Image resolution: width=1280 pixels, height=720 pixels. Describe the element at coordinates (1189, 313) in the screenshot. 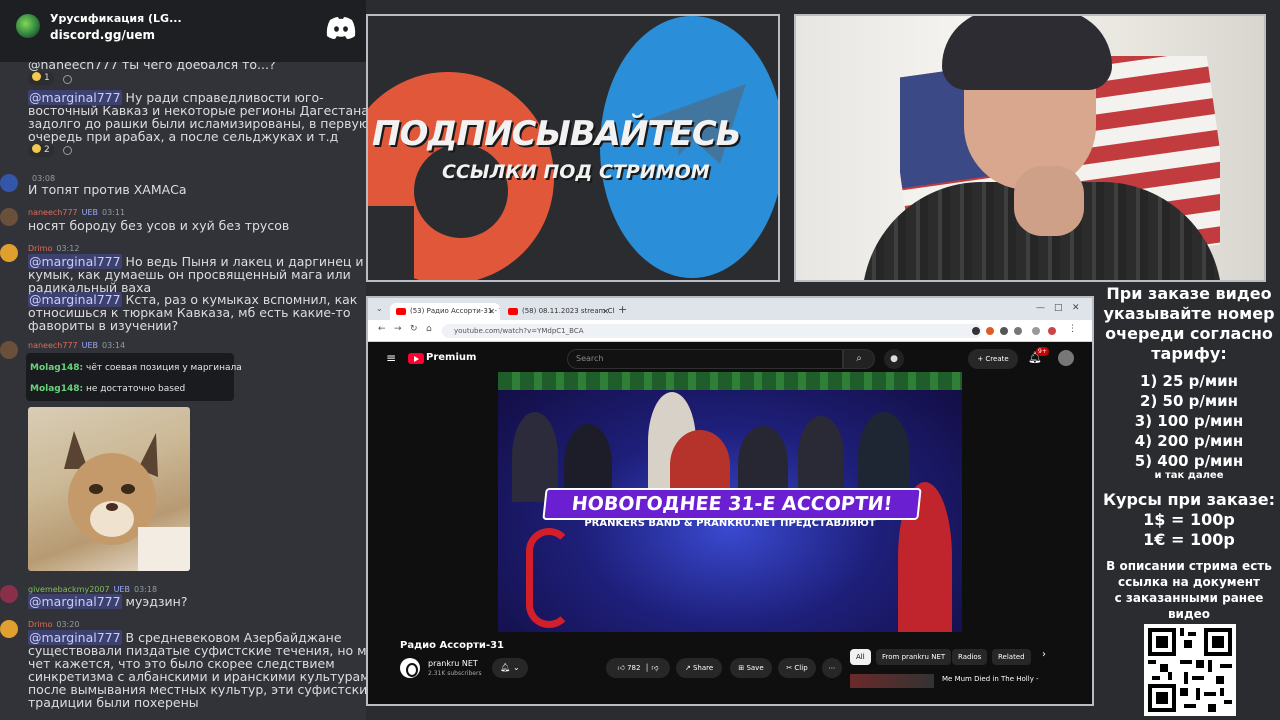

I see `info-heading-line: указывайте номер` at that location.